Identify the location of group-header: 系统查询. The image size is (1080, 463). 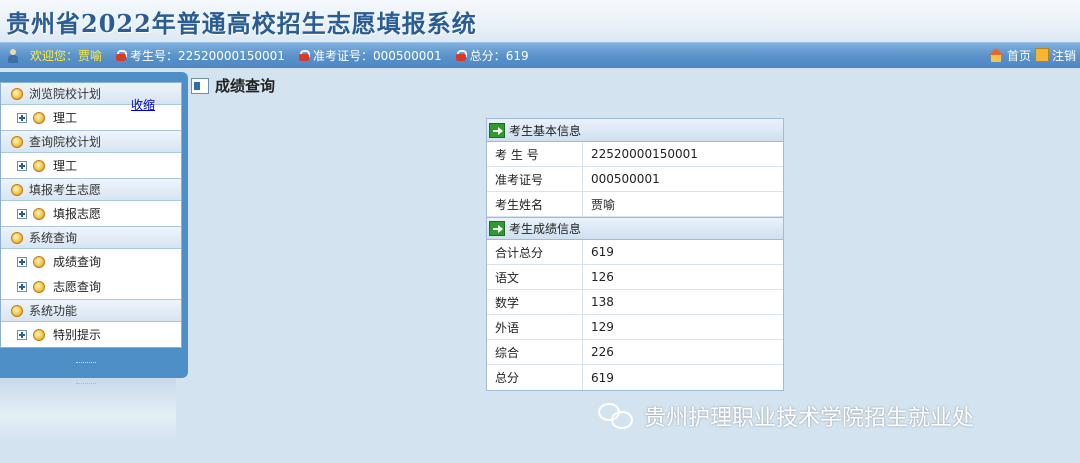
(91, 238).